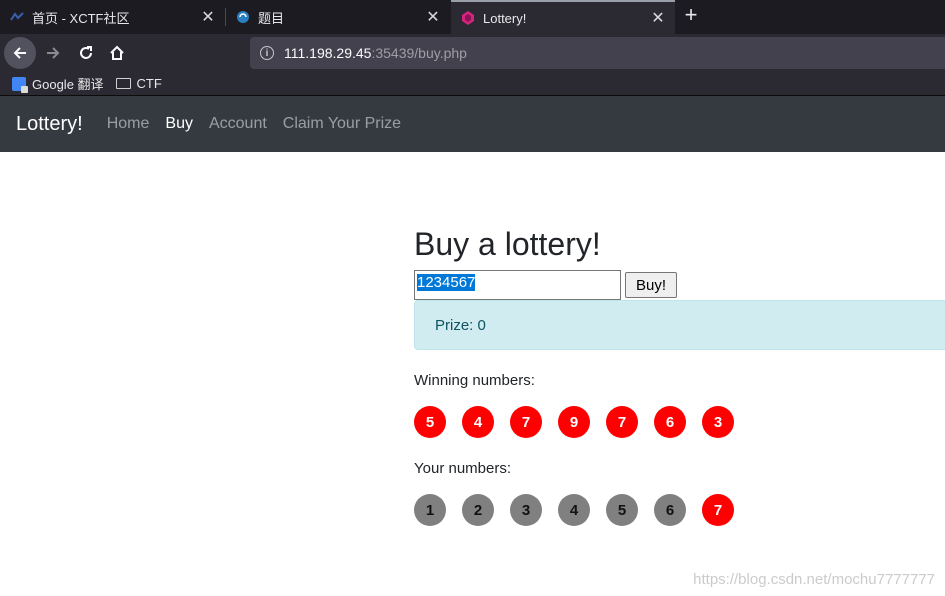  I want to click on prize-text: Prize: 0, so click(460, 325).